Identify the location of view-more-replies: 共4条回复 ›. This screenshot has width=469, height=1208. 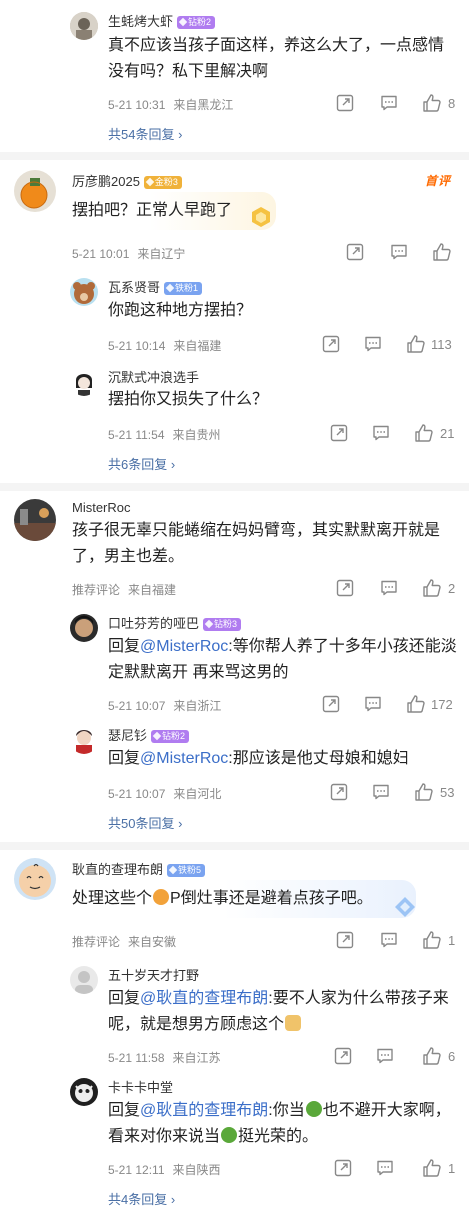
(141, 1198).